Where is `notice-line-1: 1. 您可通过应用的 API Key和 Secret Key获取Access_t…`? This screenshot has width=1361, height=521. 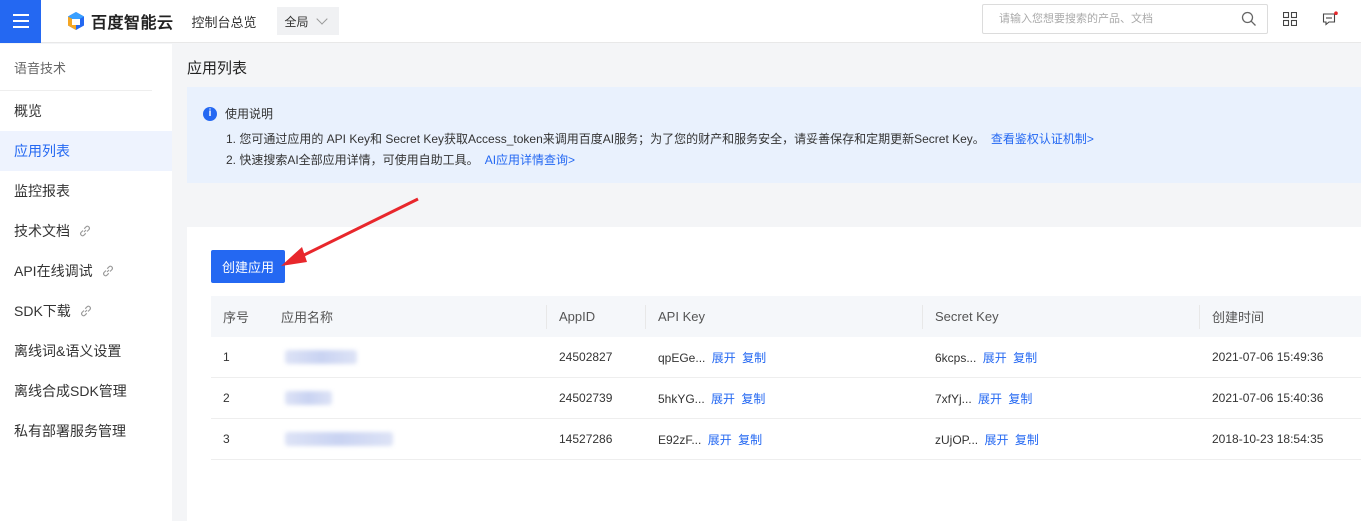 notice-line-1: 1. 您可通过应用的 API Key和 Secret Key获取Access_t… is located at coordinates (660, 138).